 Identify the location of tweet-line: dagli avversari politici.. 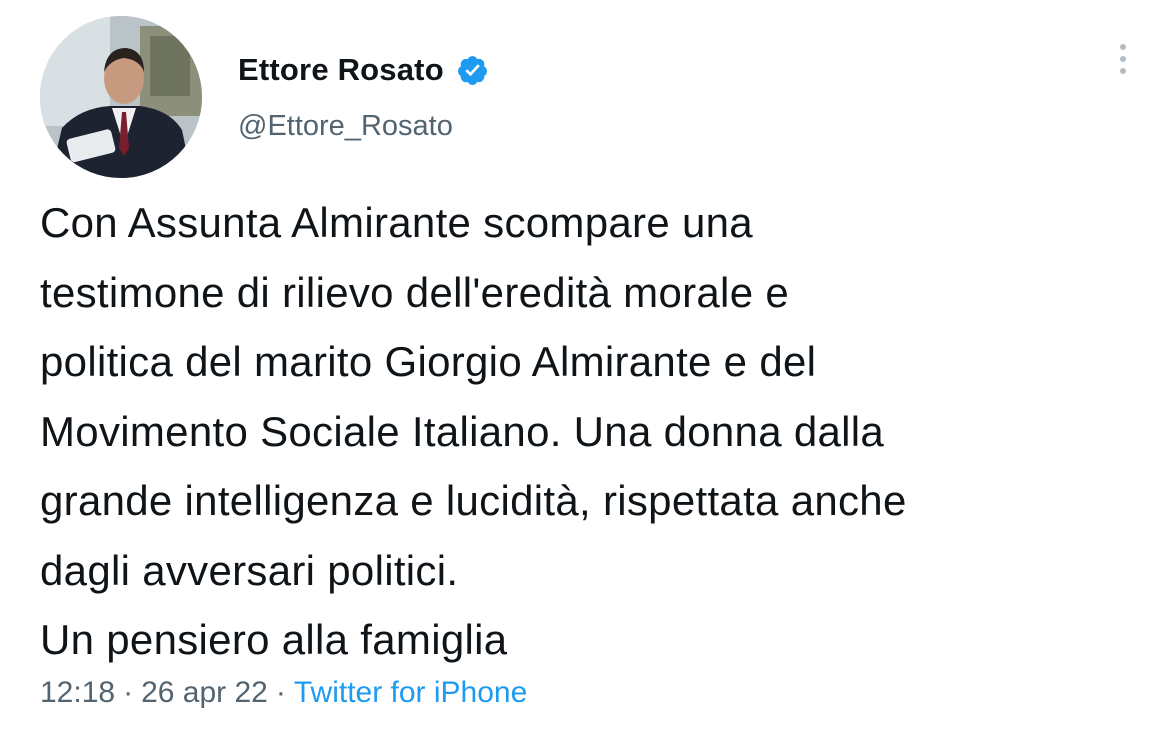
(249, 570).